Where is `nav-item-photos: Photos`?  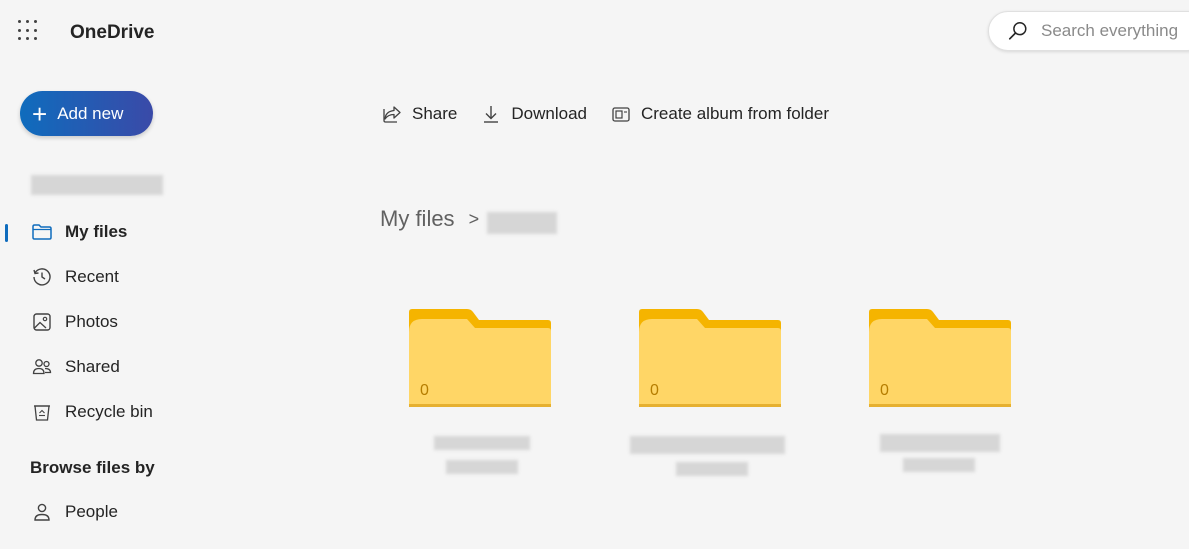
nav-item-photos: Photos is located at coordinates (100, 322).